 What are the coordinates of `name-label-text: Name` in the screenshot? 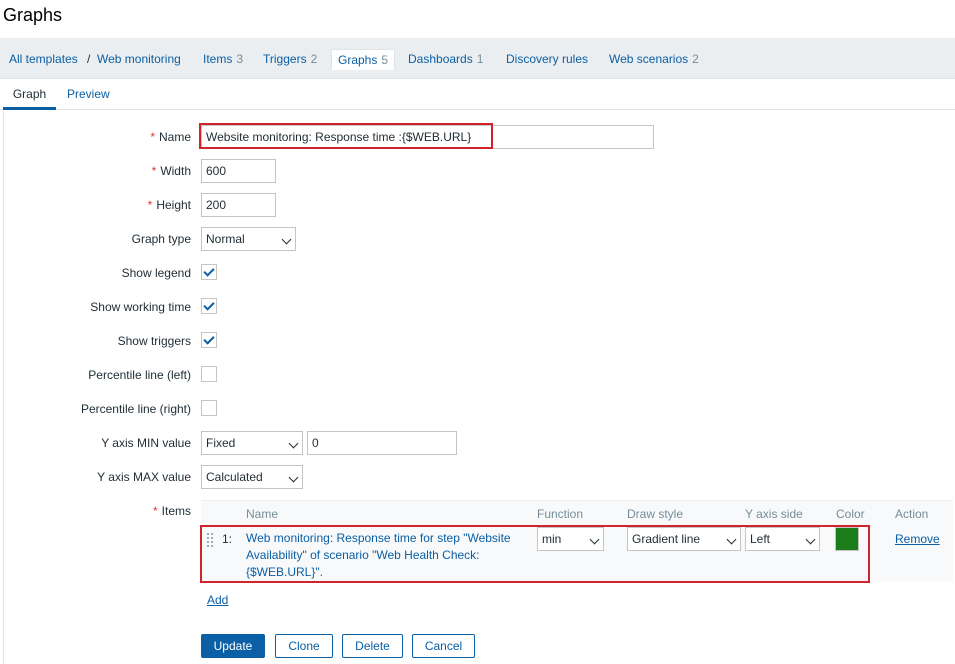 It's located at (174, 137).